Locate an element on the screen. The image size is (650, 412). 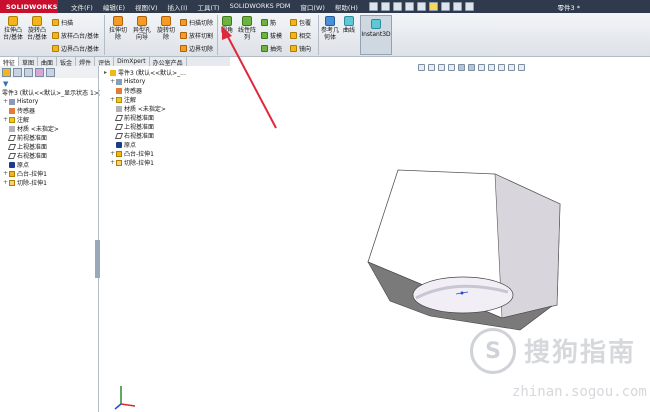
watermark-text: 搜狗指南 is located at coordinates (580, 353).